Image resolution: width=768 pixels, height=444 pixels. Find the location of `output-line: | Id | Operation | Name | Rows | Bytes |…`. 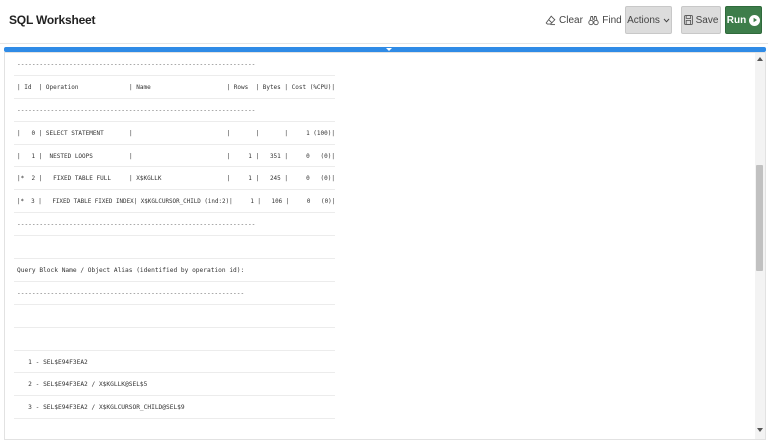

output-line: | Id | Operation | Name | Rows | Bytes |… is located at coordinates (174, 87).